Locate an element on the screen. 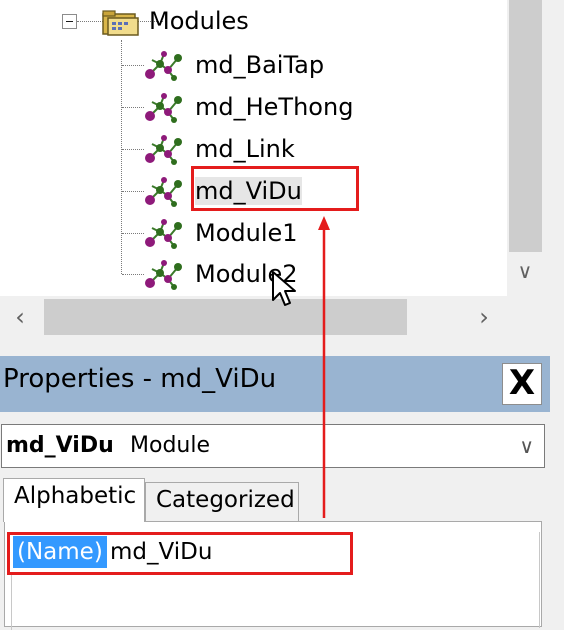 The height and width of the screenshot is (630, 564). tree-item-label: md_Link is located at coordinates (245, 149).